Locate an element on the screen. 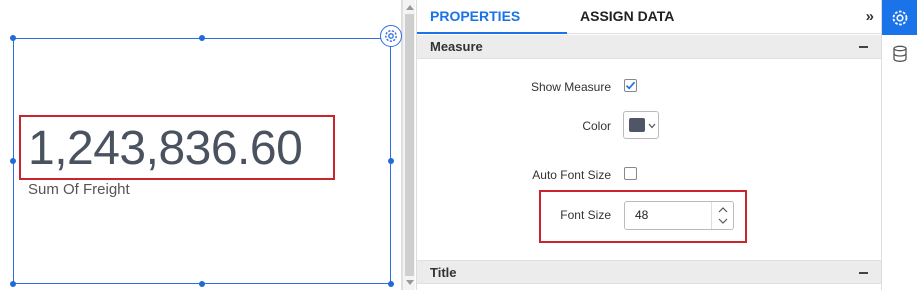 Image resolution: width=917 pixels, height=290 pixels. tab-assign-data: ASSIGN DATA is located at coordinates (627, 17).